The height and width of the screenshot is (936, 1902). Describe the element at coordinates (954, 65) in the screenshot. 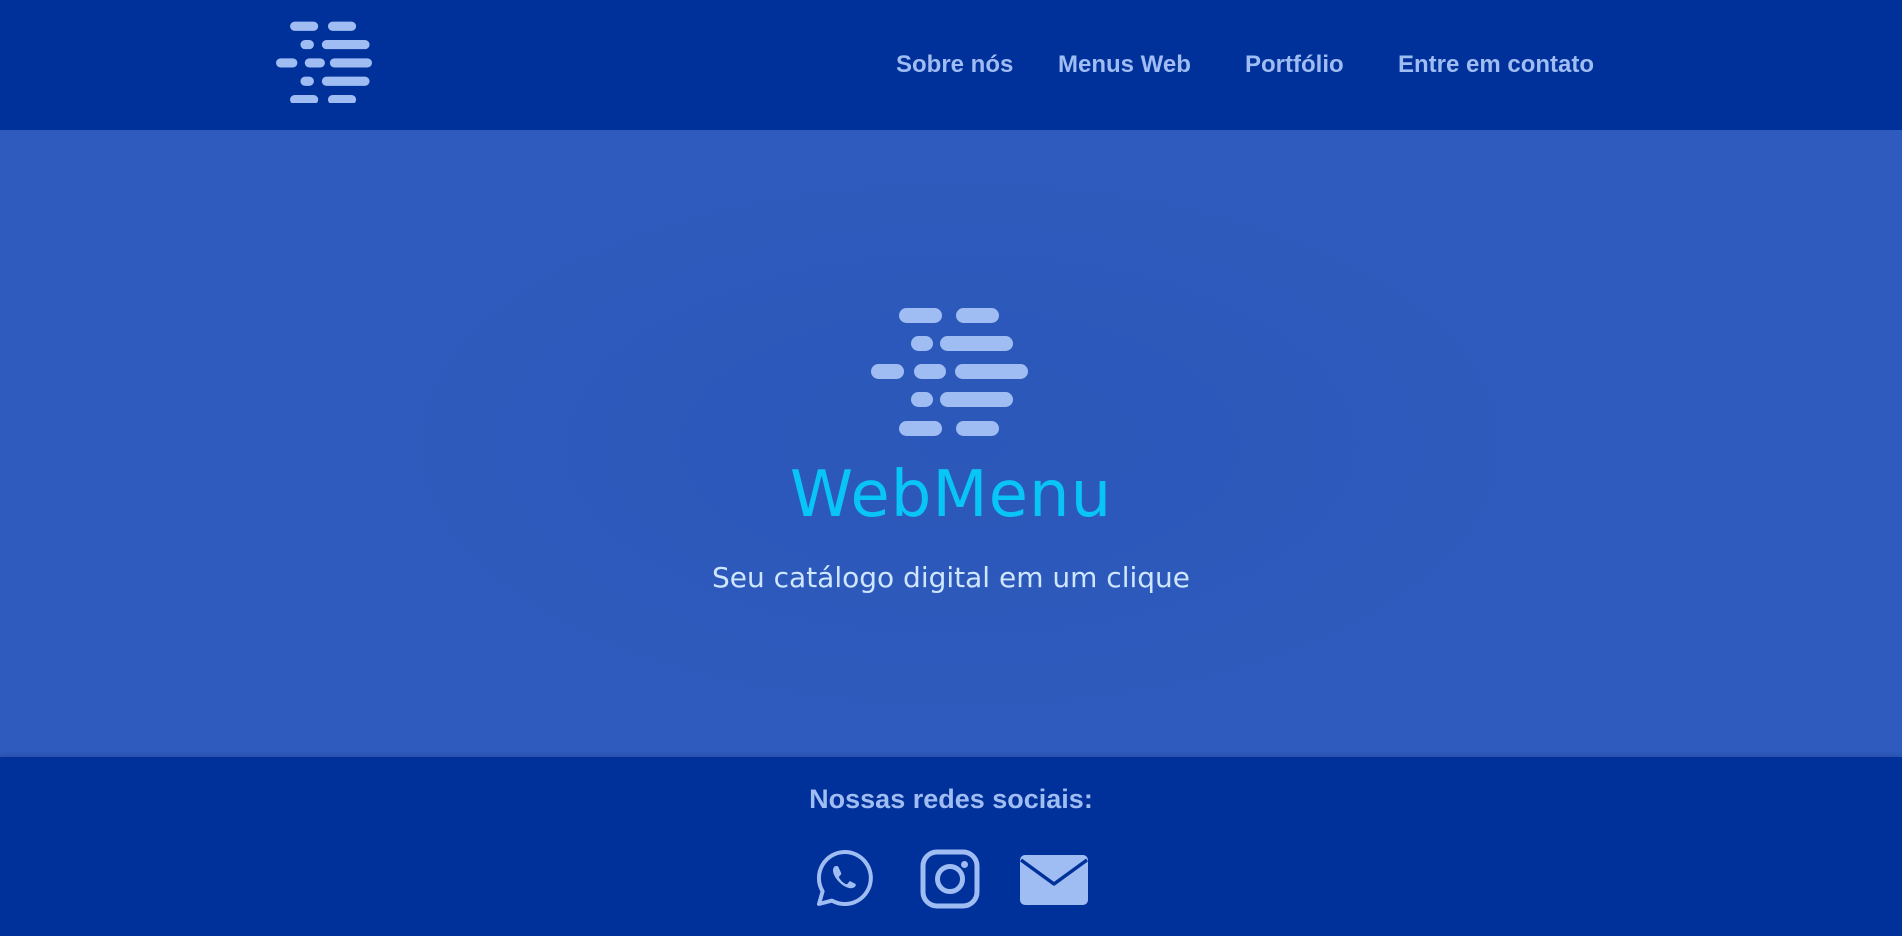

I see `nav-link-sobre-nos: Sobre nós` at that location.